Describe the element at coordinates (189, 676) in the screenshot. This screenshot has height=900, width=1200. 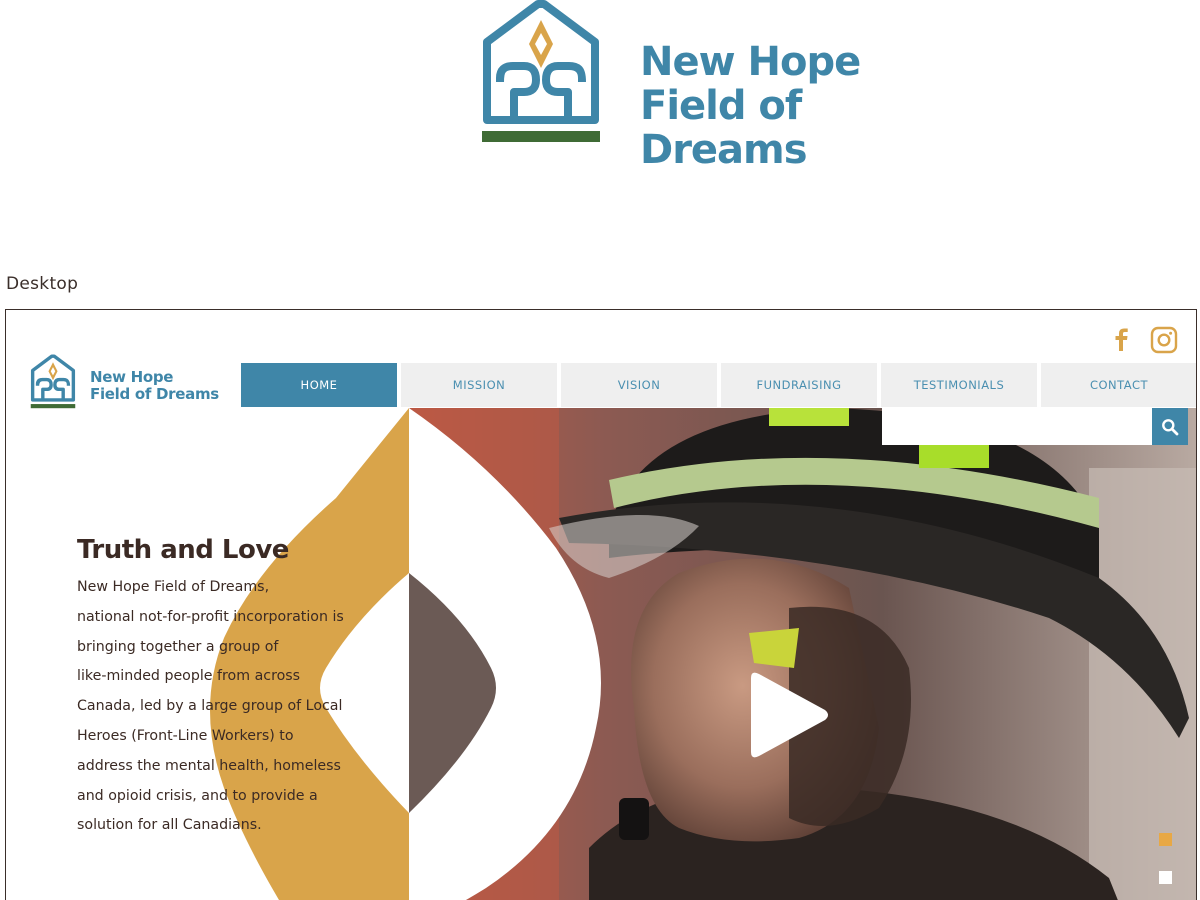
I see `hero-body-line-4: like-minded people from across` at that location.